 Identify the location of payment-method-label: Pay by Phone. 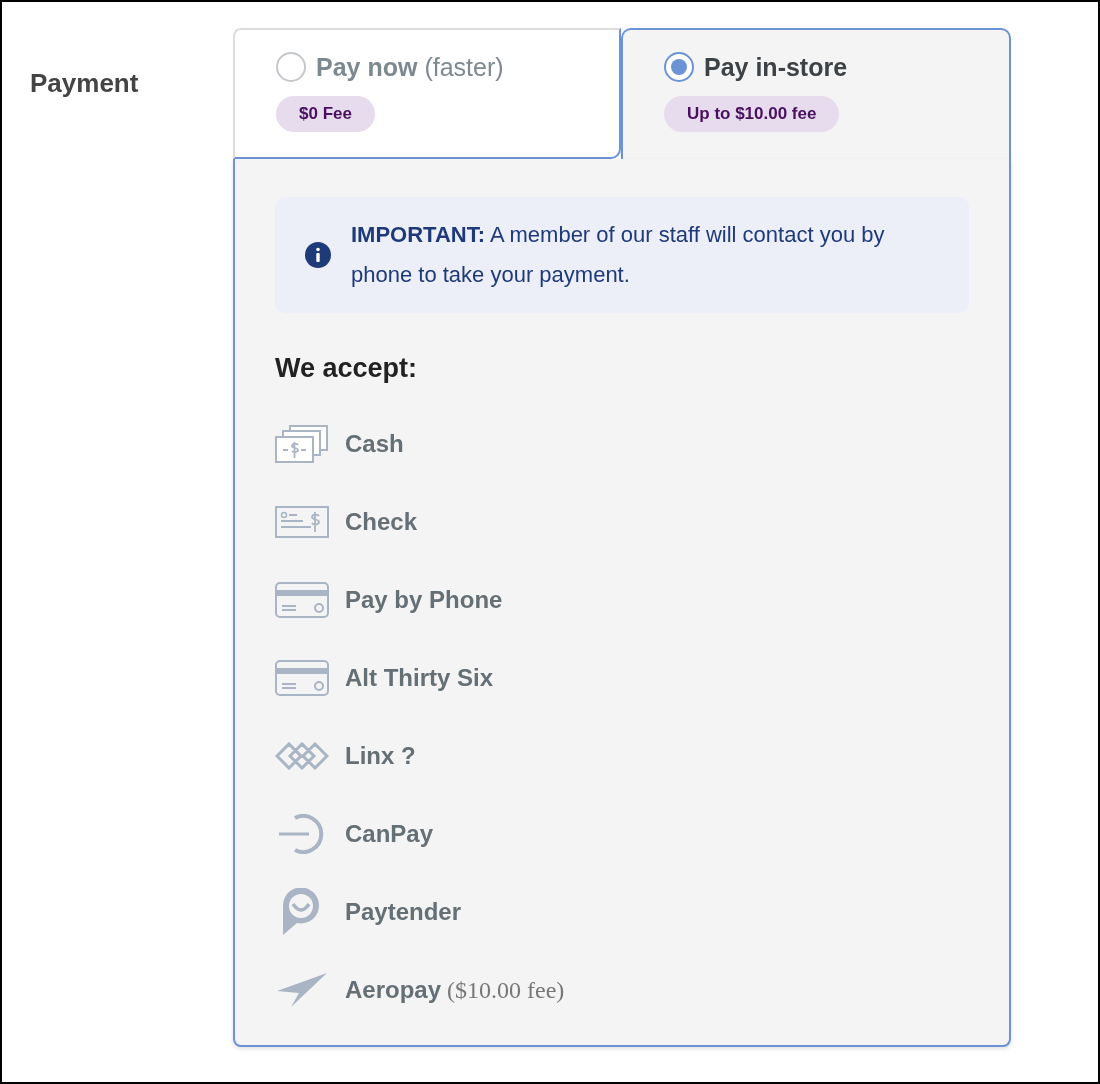
(424, 600).